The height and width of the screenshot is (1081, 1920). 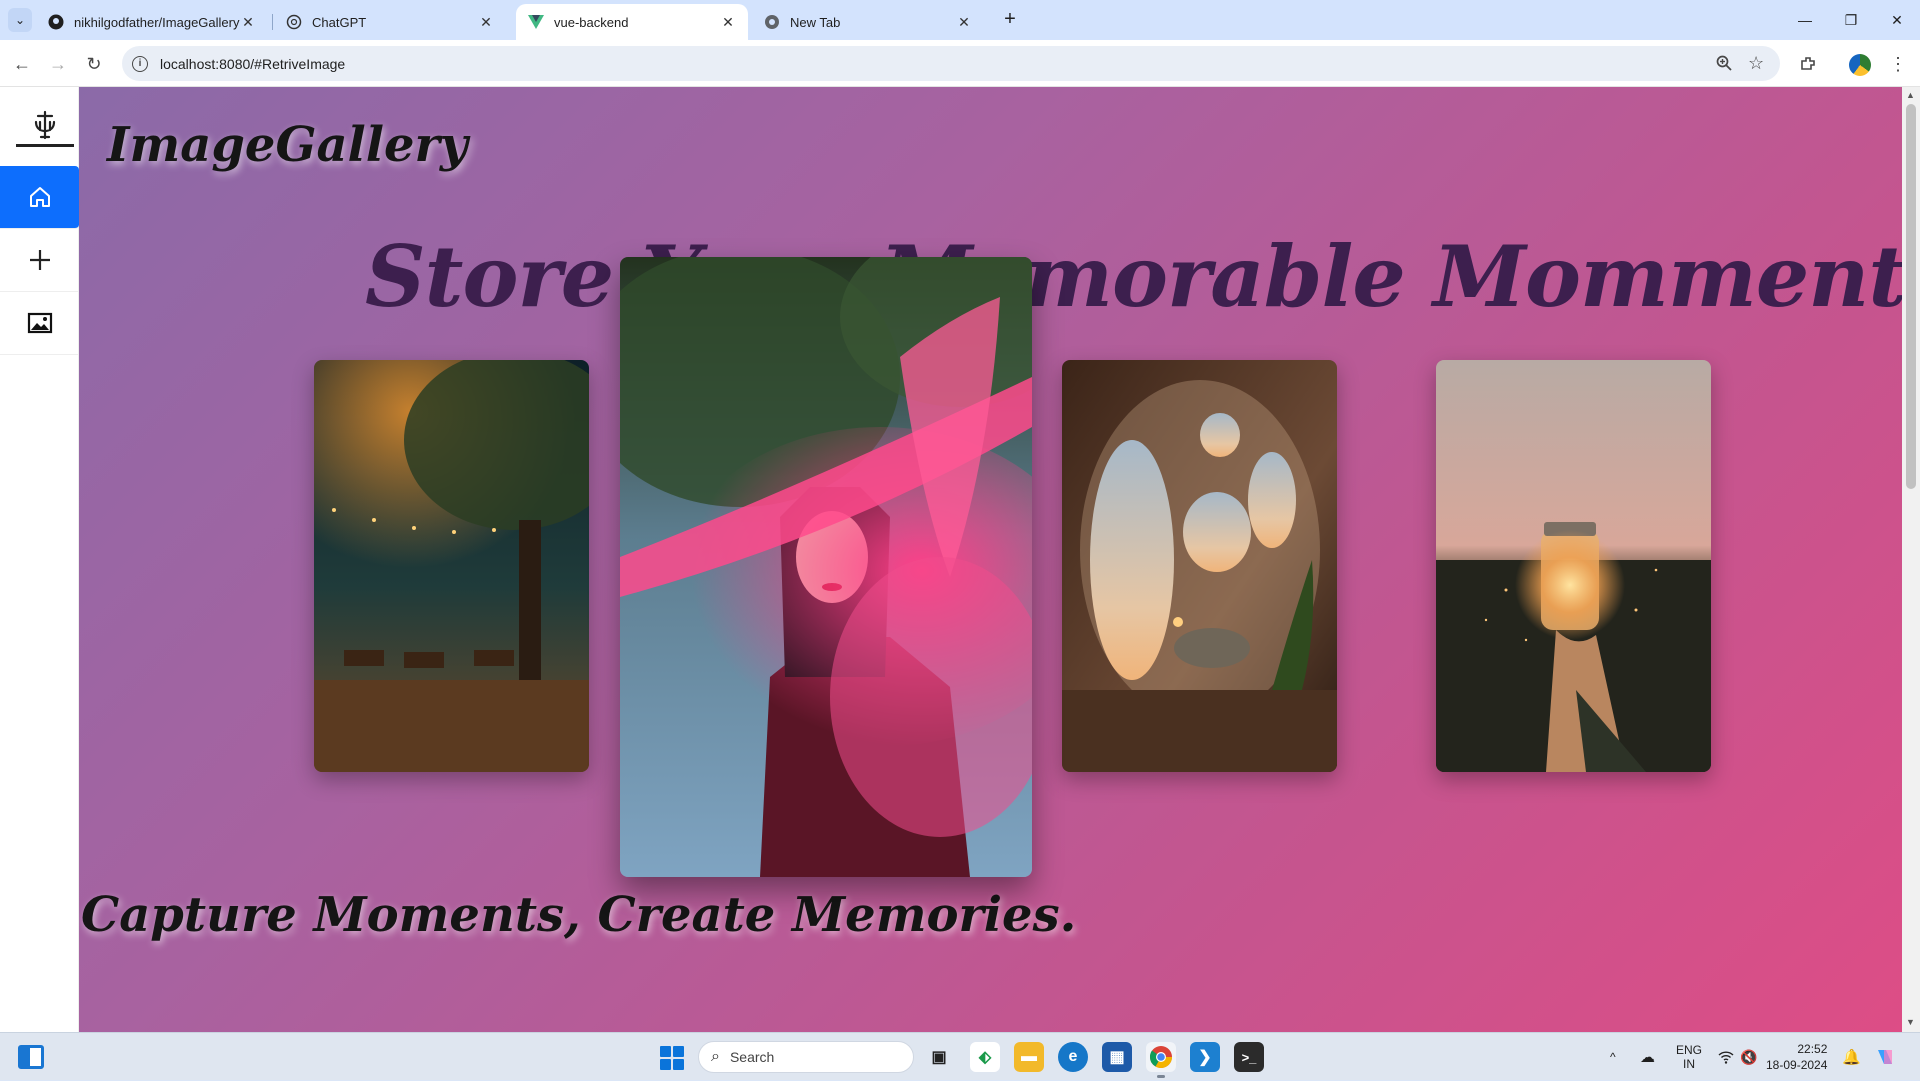 I want to click on language-indicator: ENG IN, so click(x=1689, y=1057).